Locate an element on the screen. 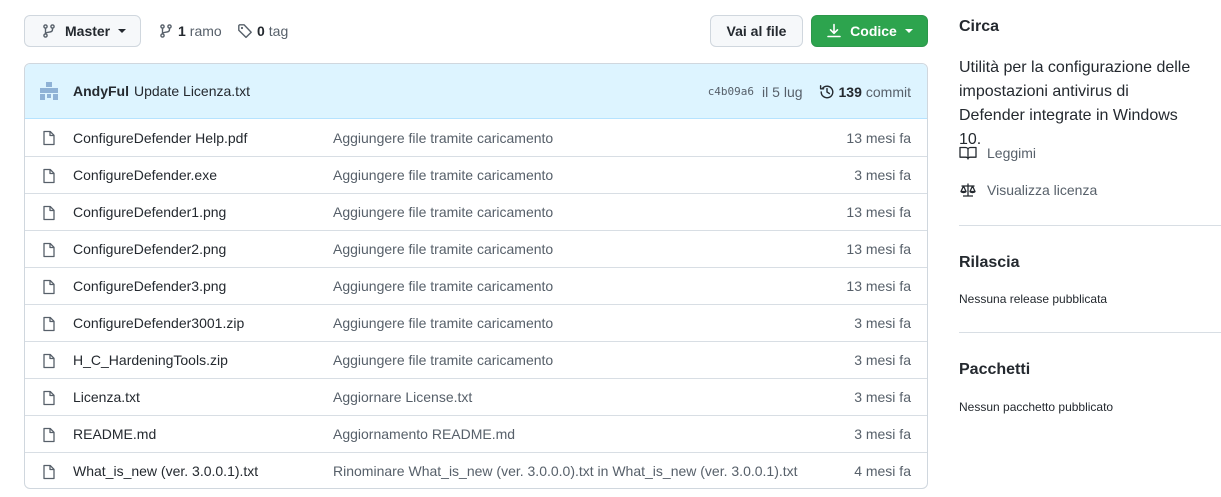  file-name-link: Licenza.txt is located at coordinates (106, 397).